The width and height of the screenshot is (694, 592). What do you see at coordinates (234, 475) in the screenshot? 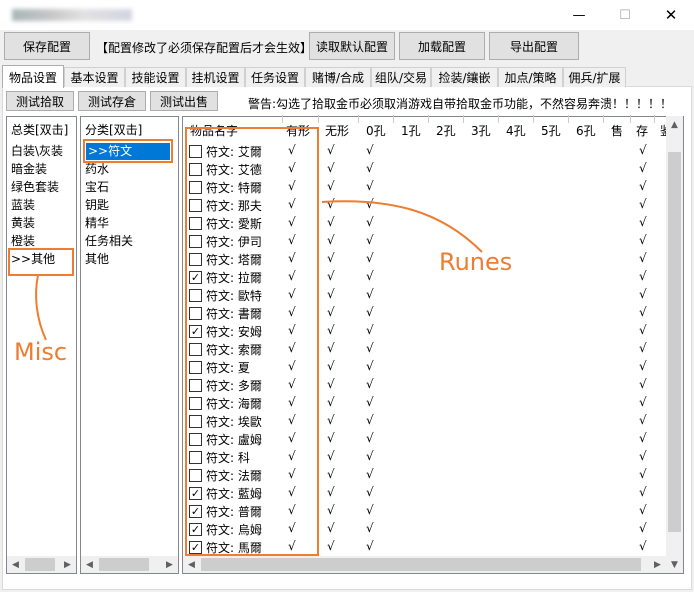
I see `item-name-cell: 符文: 法爾` at bounding box center [234, 475].